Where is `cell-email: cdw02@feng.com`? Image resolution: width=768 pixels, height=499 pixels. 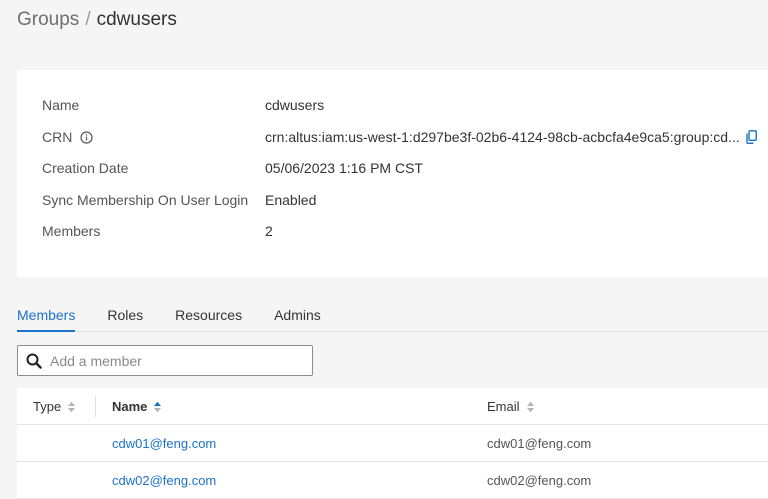 cell-email: cdw02@feng.com is located at coordinates (539, 480).